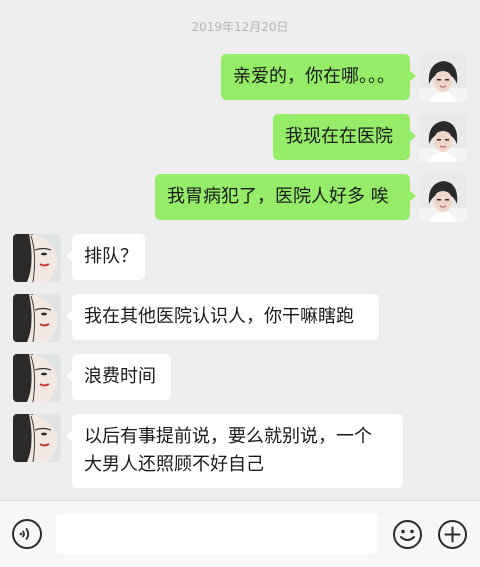 The width and height of the screenshot is (480, 567). Describe the element at coordinates (219, 316) in the screenshot. I see `message-text: 我在其他医院认识人，你干嘛瞎跑` at that location.